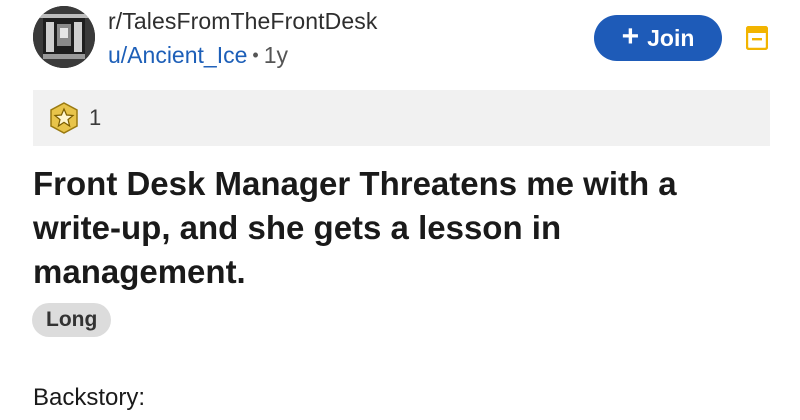 This screenshot has width=800, height=420. Describe the element at coordinates (630, 36) in the screenshot. I see `plus-icon: +` at that location.